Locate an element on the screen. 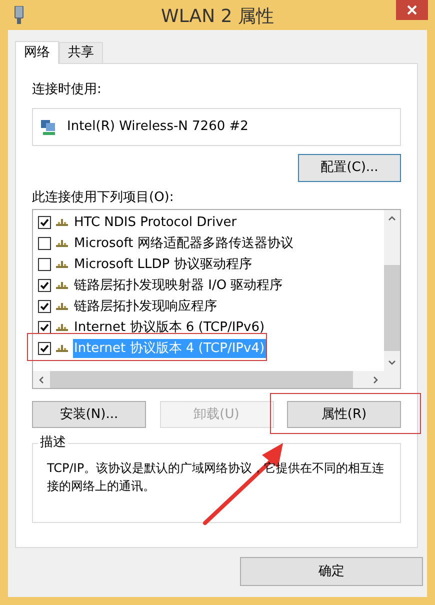 The width and height of the screenshot is (435, 605). scrollbar-thumb is located at coordinates (392, 308).